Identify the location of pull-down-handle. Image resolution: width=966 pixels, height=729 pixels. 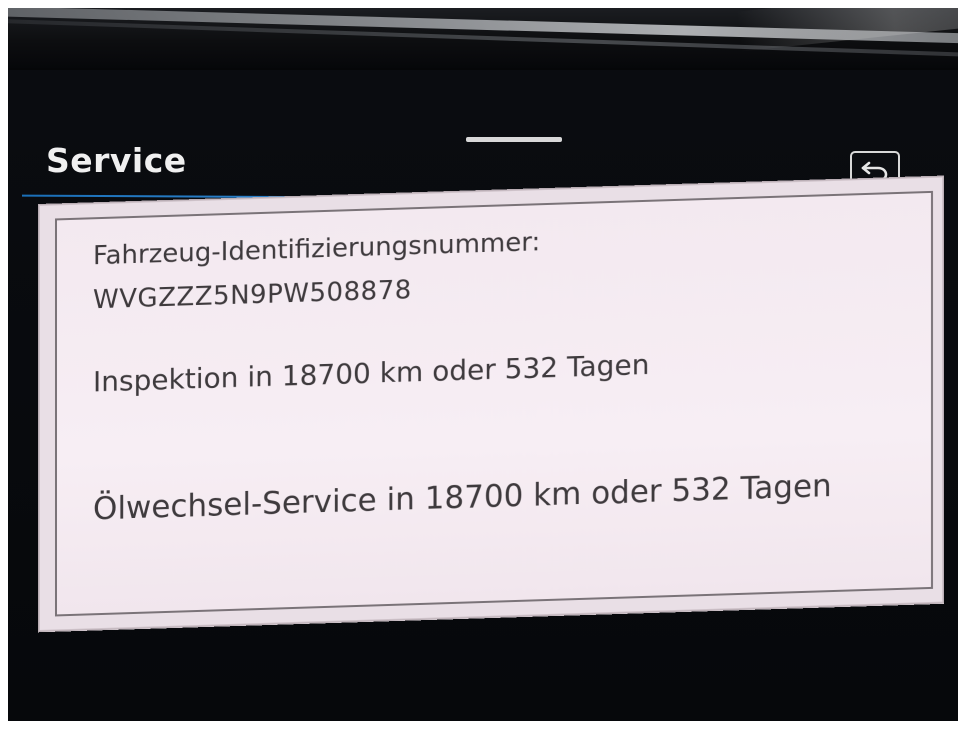
(514, 139).